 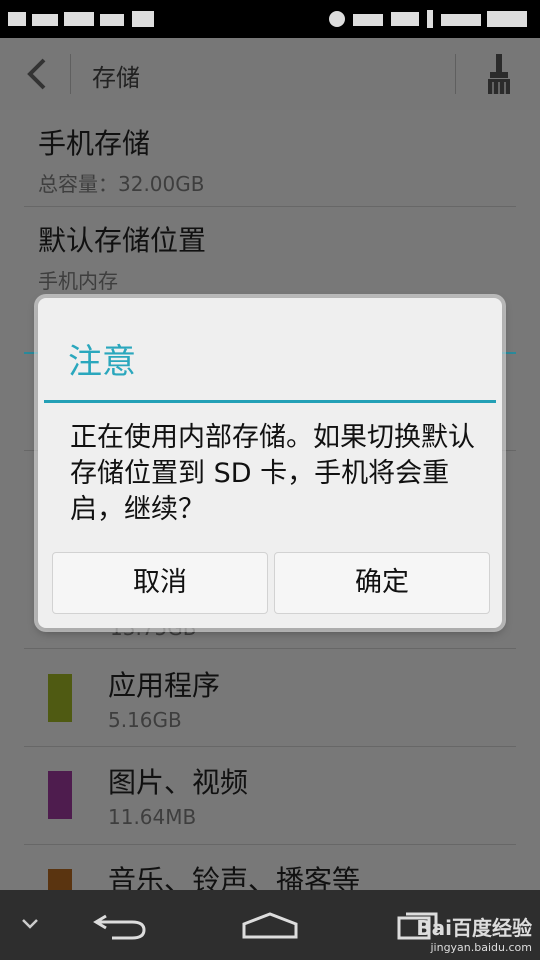 What do you see at coordinates (178, 782) in the screenshot?
I see `category-label: 图片、视频` at bounding box center [178, 782].